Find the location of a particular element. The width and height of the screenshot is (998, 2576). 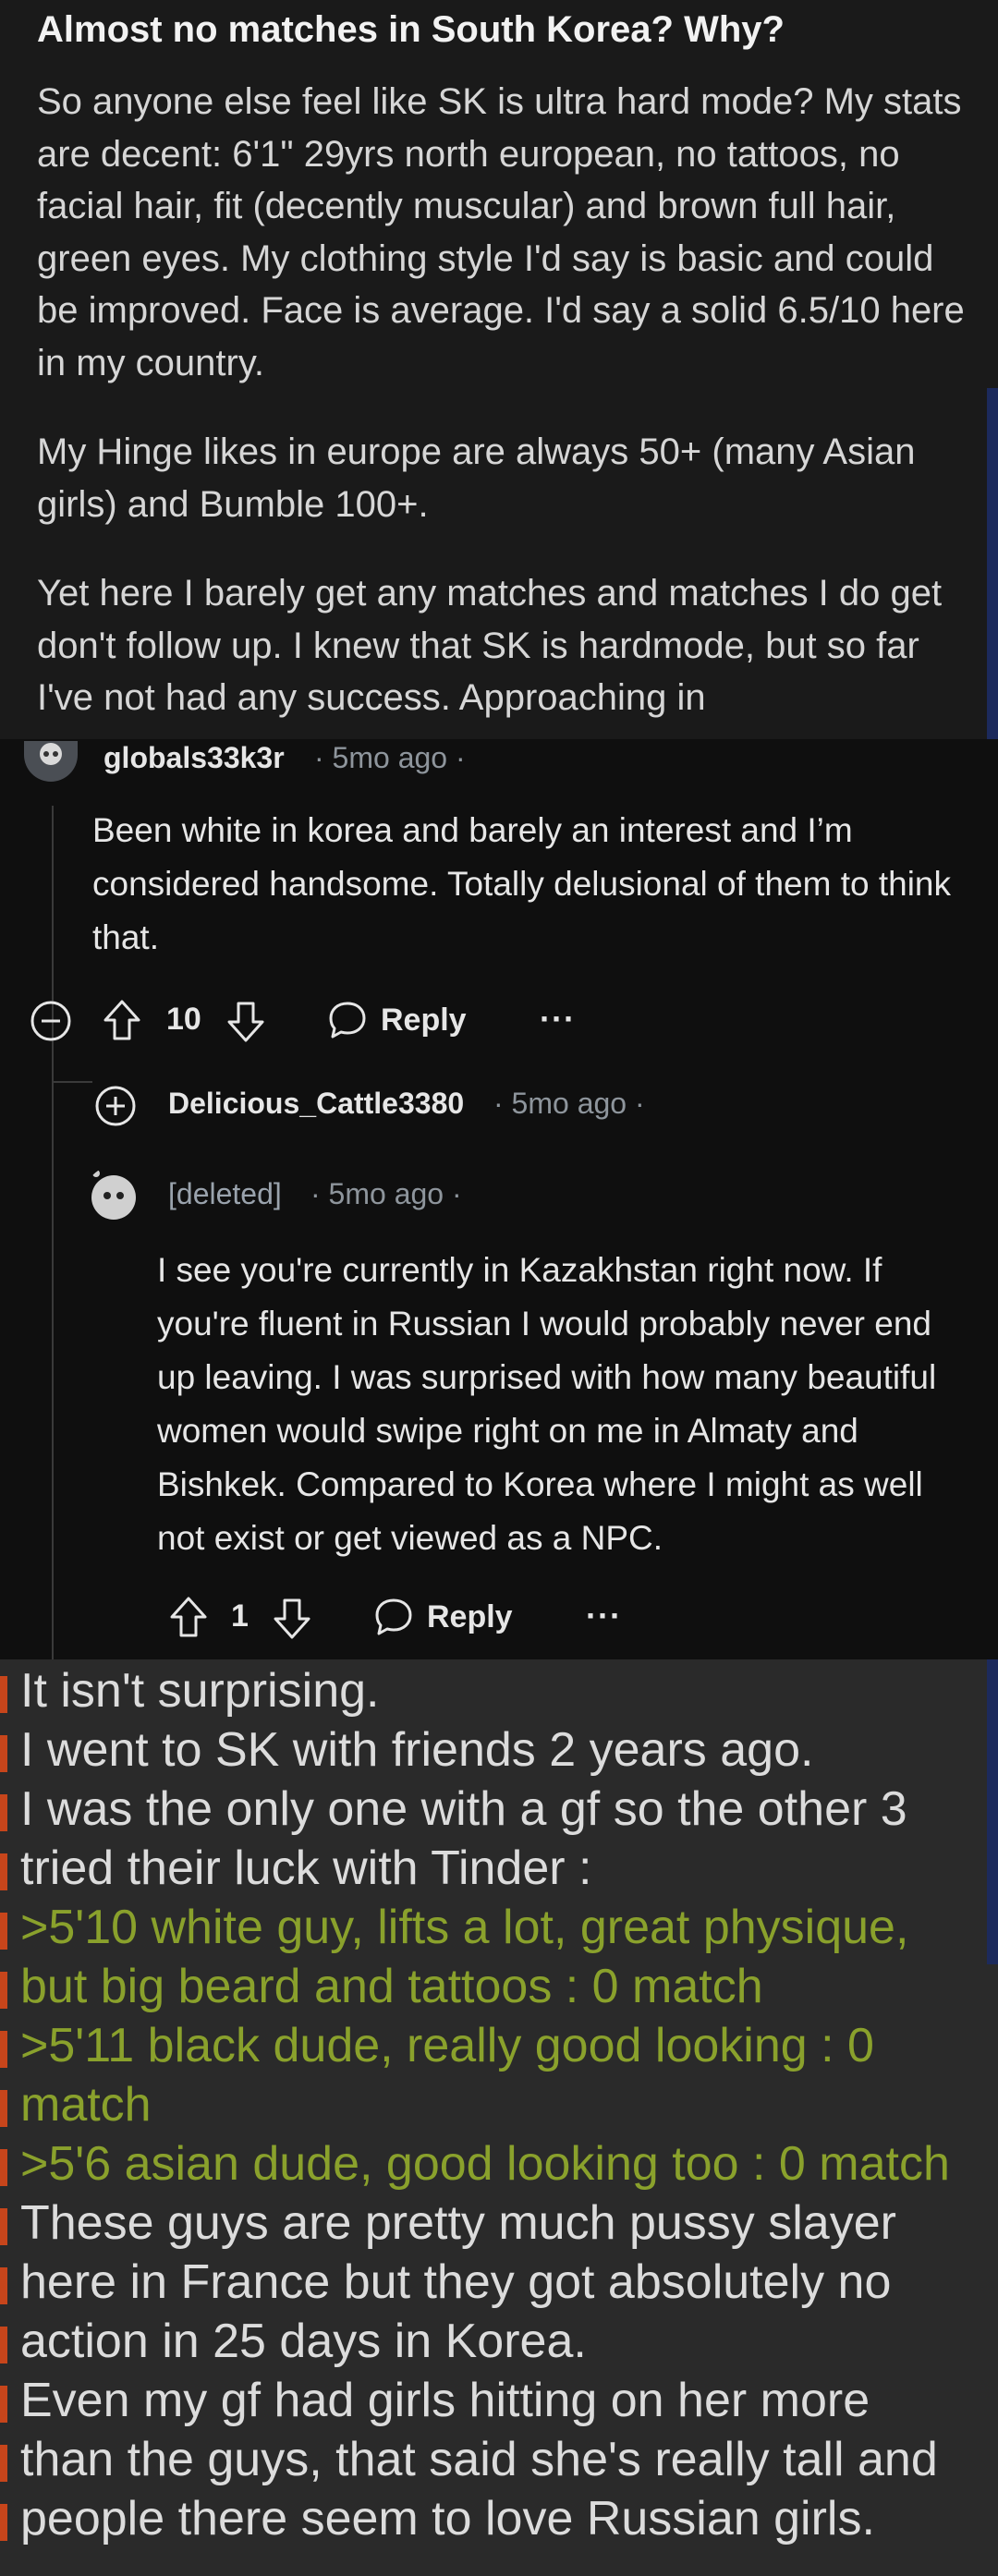

thread-curve is located at coordinates (72, 1082).